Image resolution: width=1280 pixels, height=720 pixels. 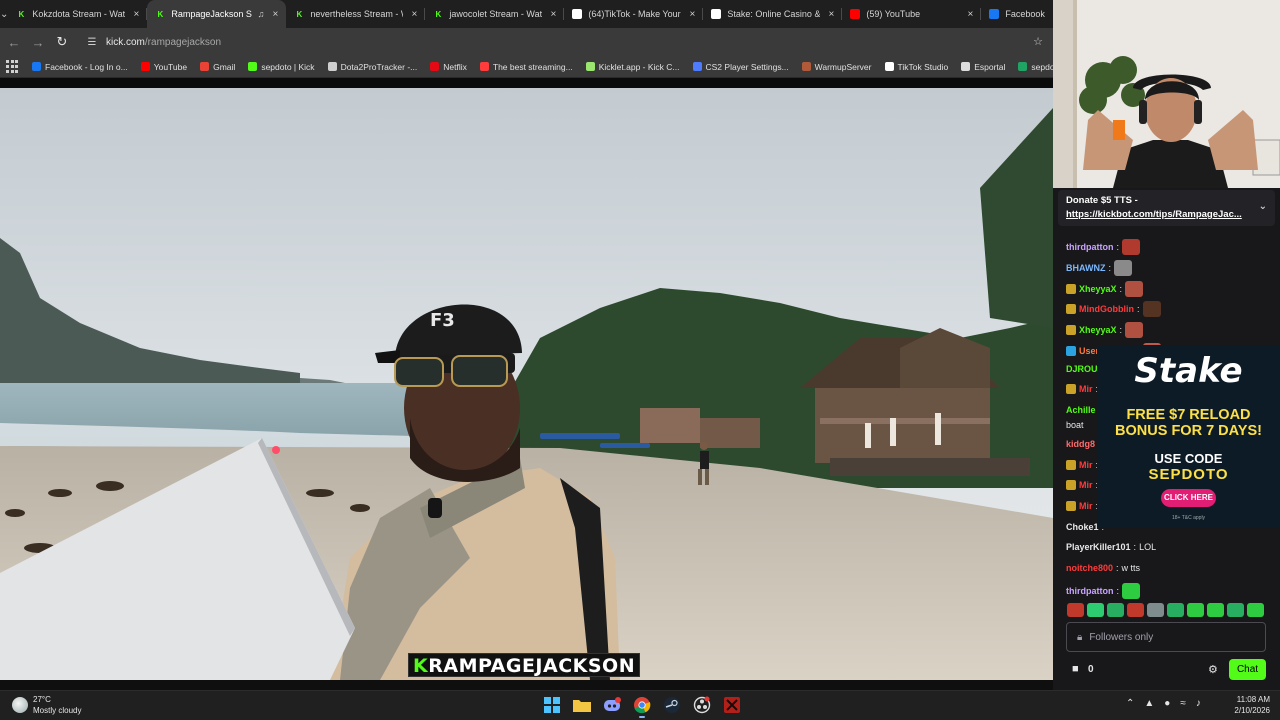 What do you see at coordinates (4, 14) in the screenshot?
I see `tab-search-chevron-icon: ⌄` at bounding box center [4, 14].